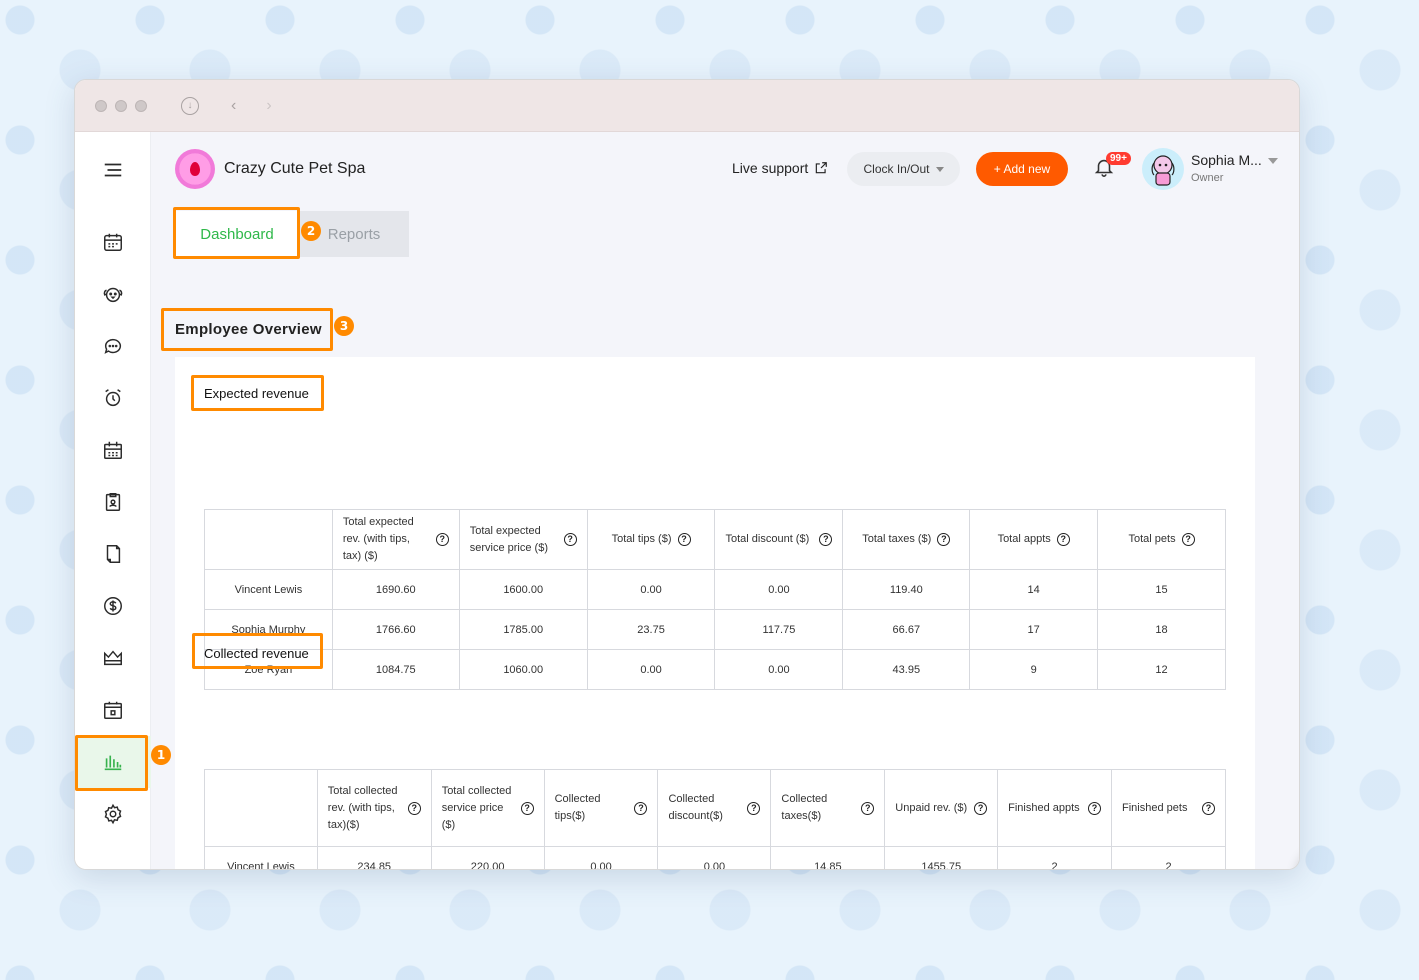 The width and height of the screenshot is (1419, 980). What do you see at coordinates (1118, 158) in the screenshot?
I see `notification-badge: 99+` at bounding box center [1118, 158].